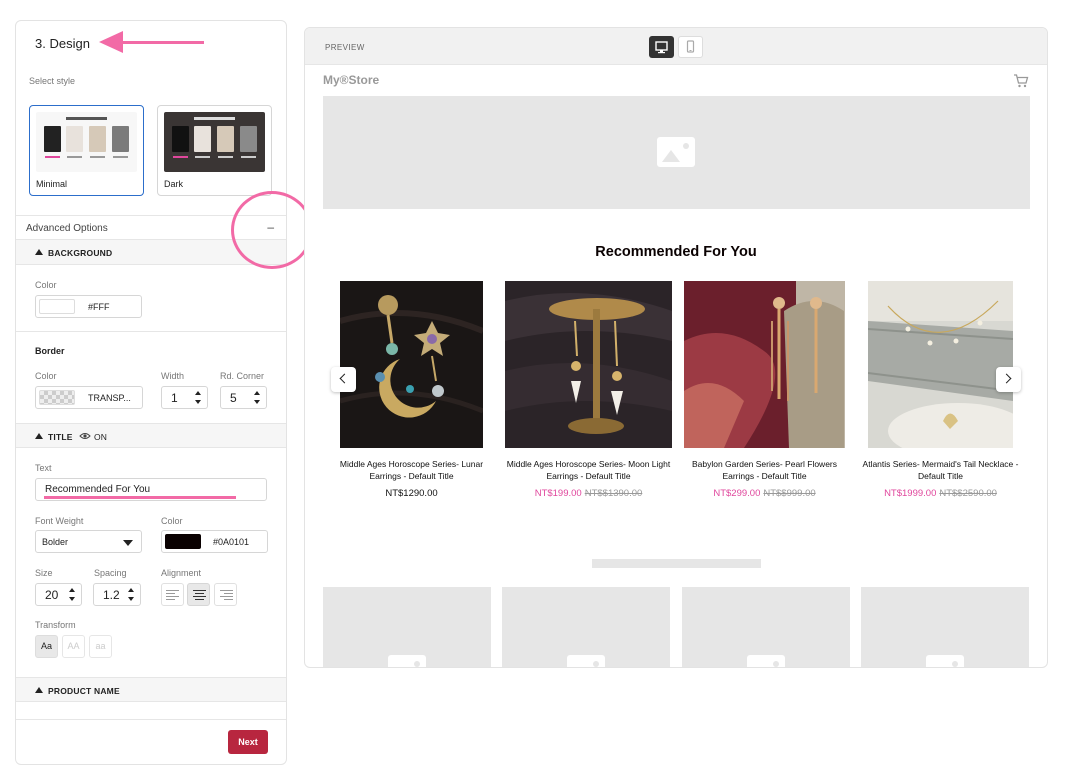  Describe the element at coordinates (231, 542) in the screenshot. I see `title-color-value: #0A0101` at that location.